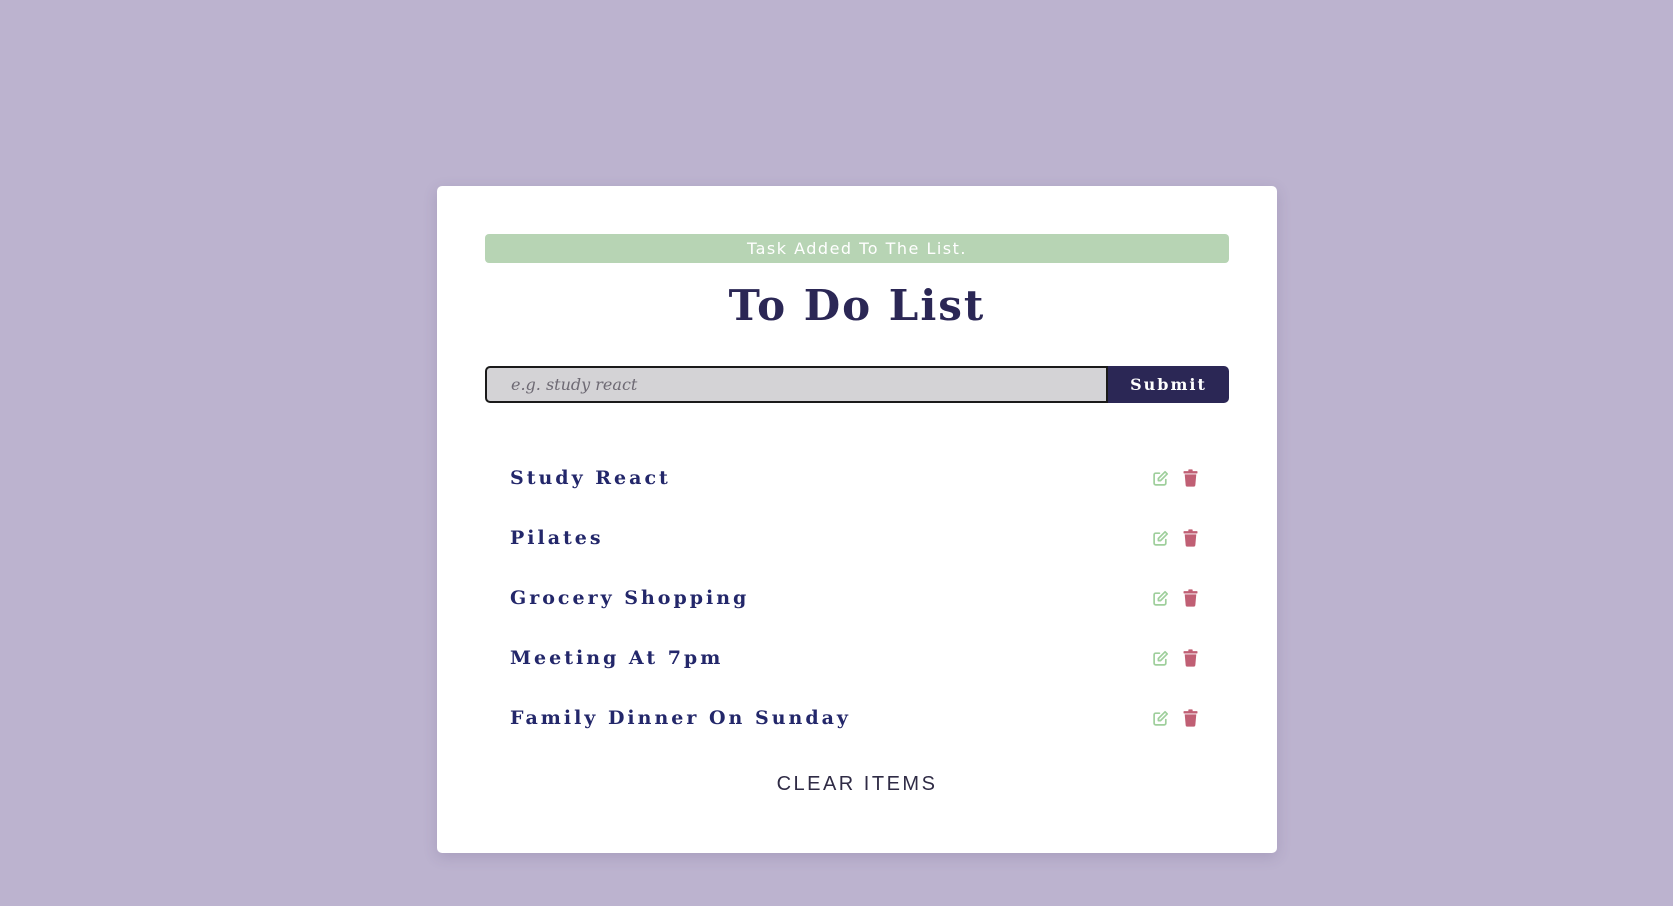  I want to click on list-item: Family Dinner On Sunday, so click(857, 718).